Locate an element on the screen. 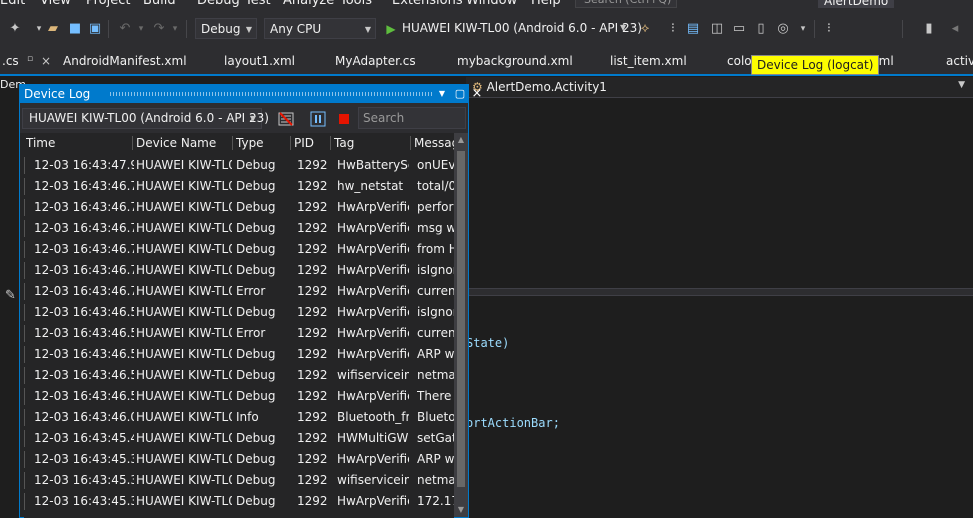  tab-pin-icon: ▫ is located at coordinates (30, 59).